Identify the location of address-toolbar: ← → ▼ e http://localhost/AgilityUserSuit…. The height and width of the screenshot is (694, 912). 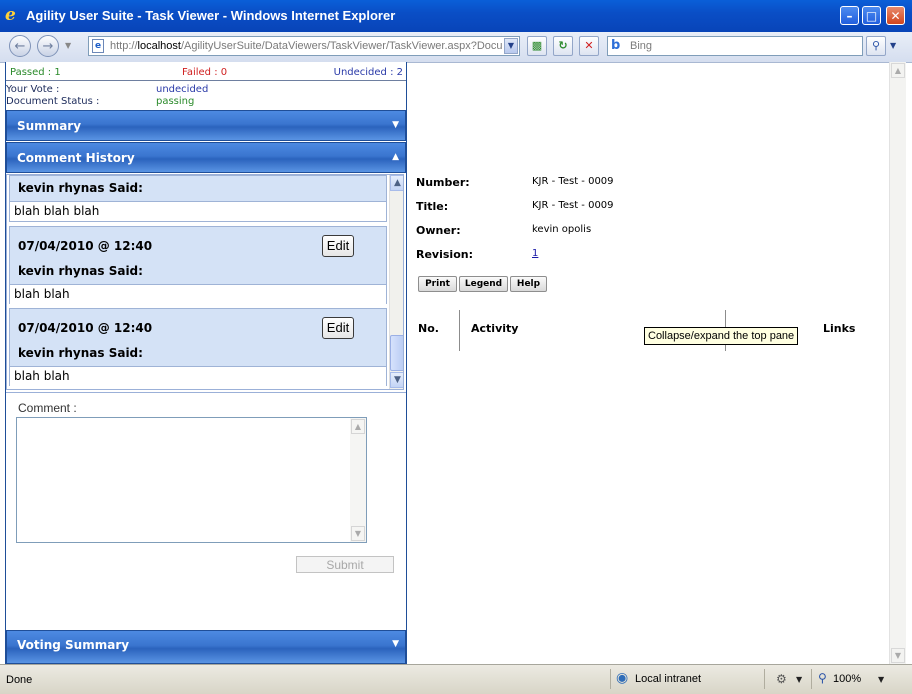
(456, 47).